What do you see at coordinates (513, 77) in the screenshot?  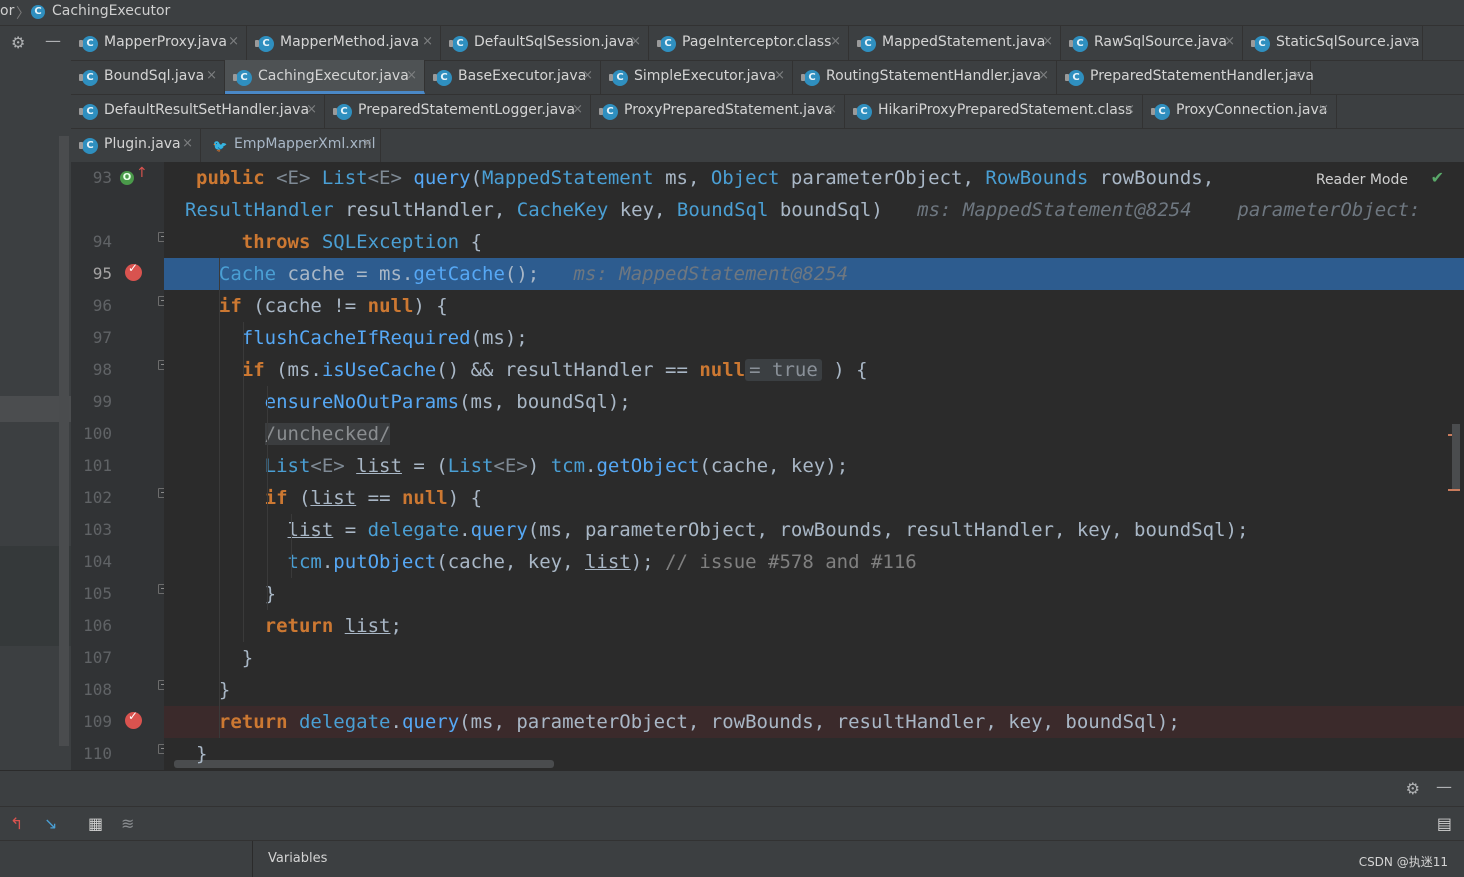 I see `editor-tab: C BaseExecutor.java ×` at bounding box center [513, 77].